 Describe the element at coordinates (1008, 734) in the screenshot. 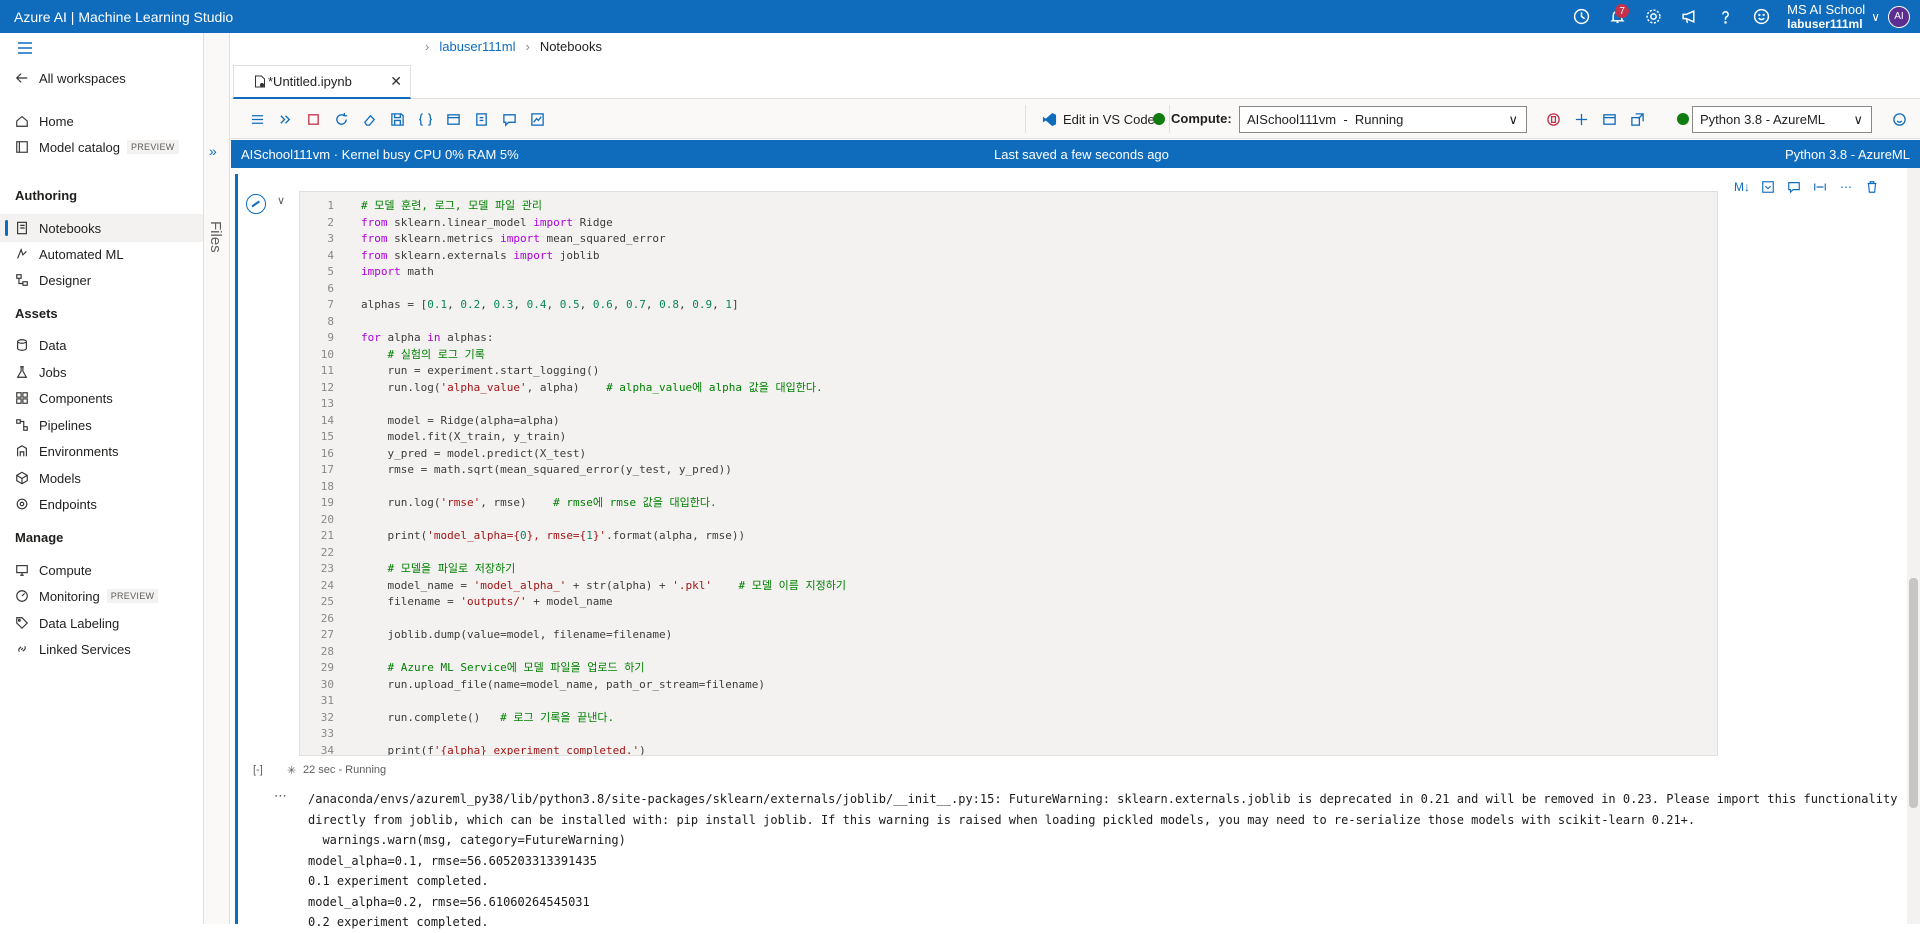

I see `code-line: 33` at that location.